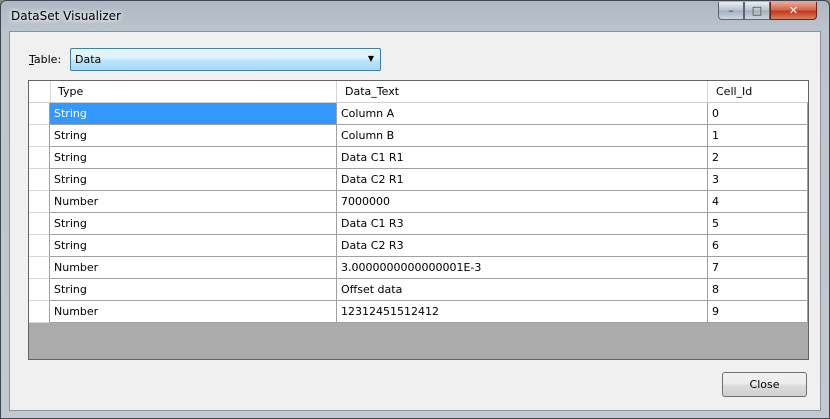 The image size is (830, 419). I want to click on table-row: String Offset data 8, so click(418, 290).